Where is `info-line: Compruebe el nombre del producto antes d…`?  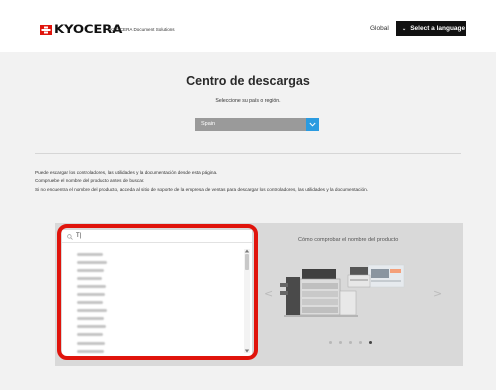
info-line: Compruebe el nombre del producto antes d… is located at coordinates (90, 181).